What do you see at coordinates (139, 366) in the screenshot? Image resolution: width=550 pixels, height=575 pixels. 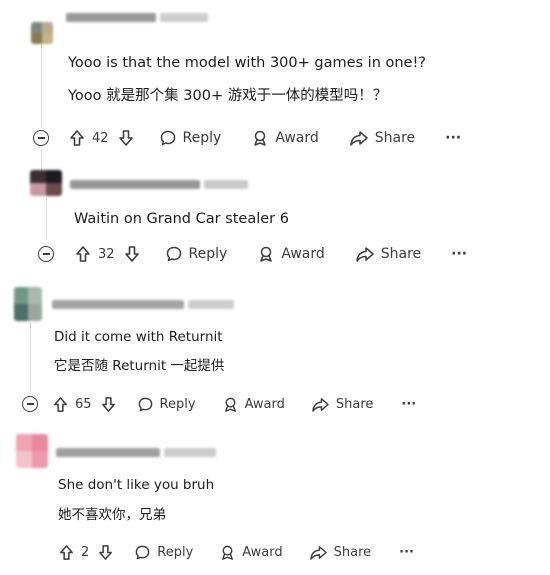 I see `comment-text-zh: 它是否随 Returnit 一起提供` at bounding box center [139, 366].